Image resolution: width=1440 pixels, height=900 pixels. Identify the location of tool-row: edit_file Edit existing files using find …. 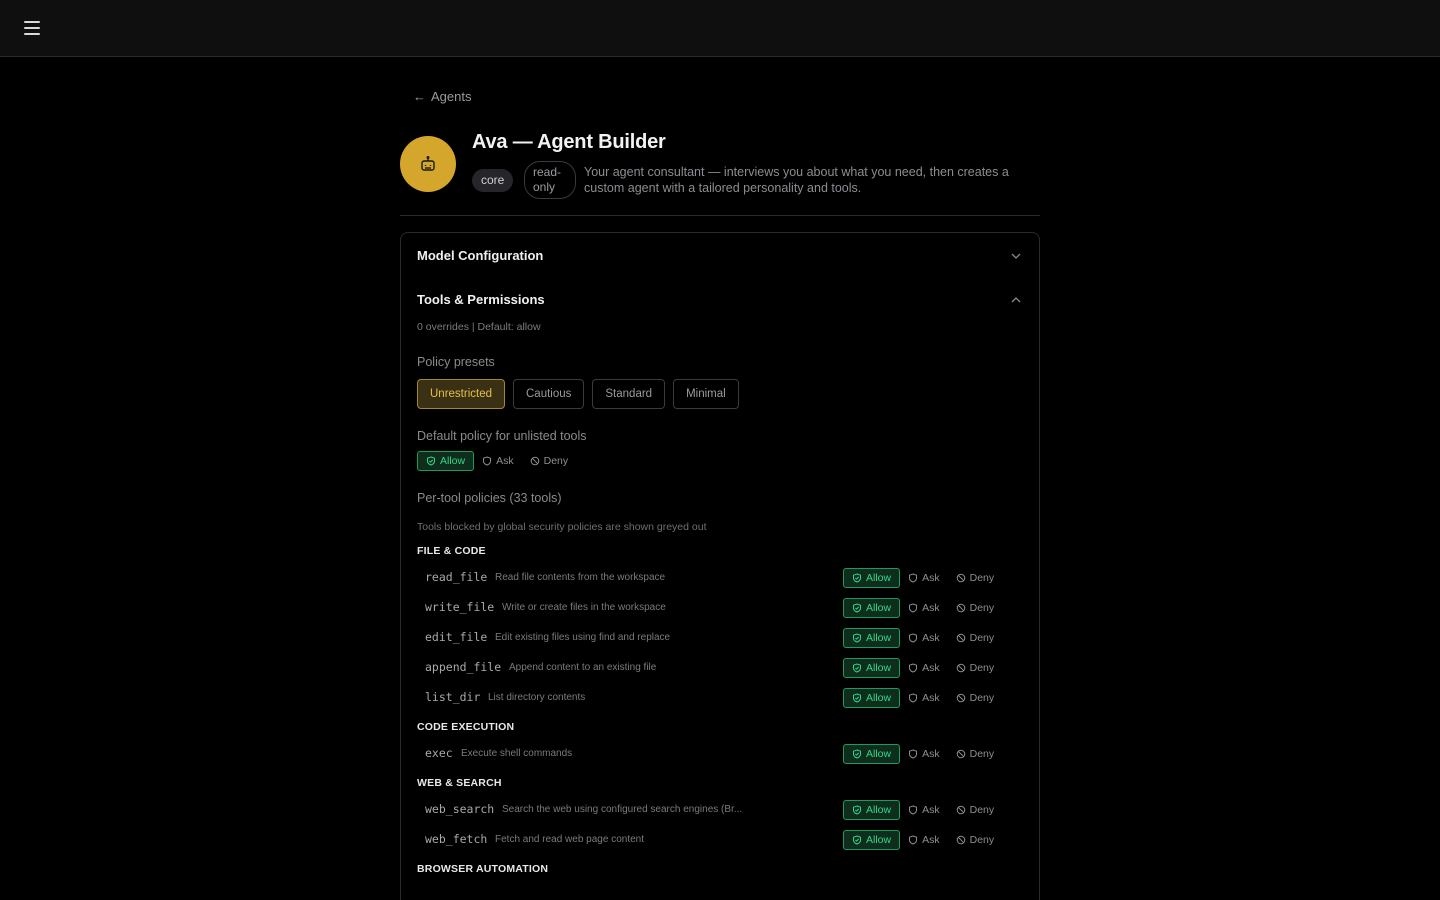
(720, 638).